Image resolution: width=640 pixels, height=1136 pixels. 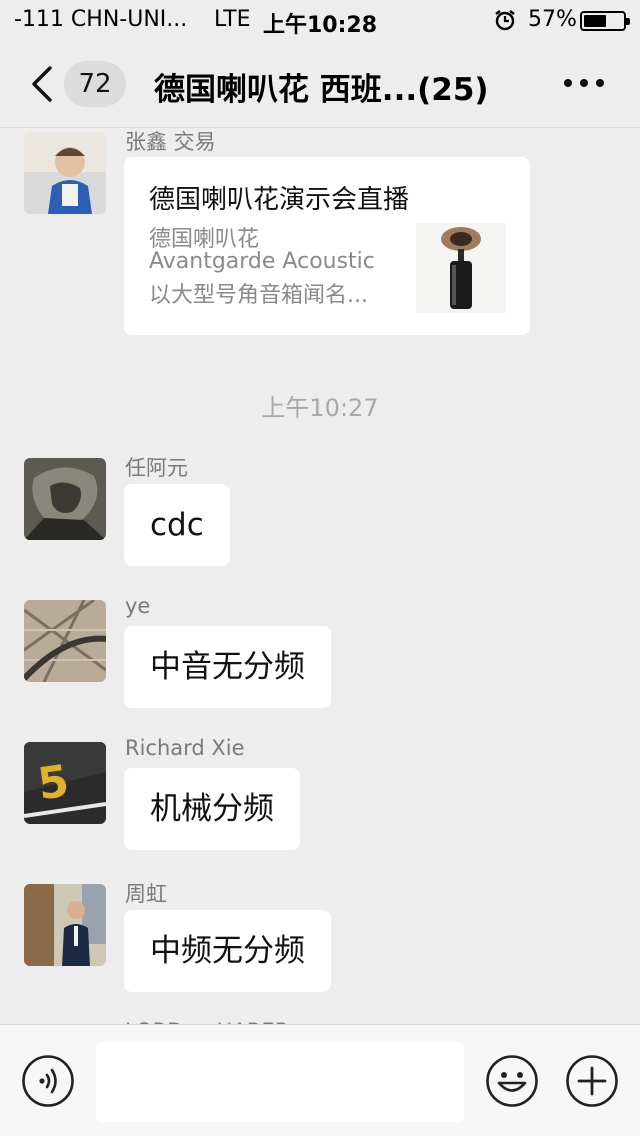 I want to click on battery-icon, so click(x=605, y=21).